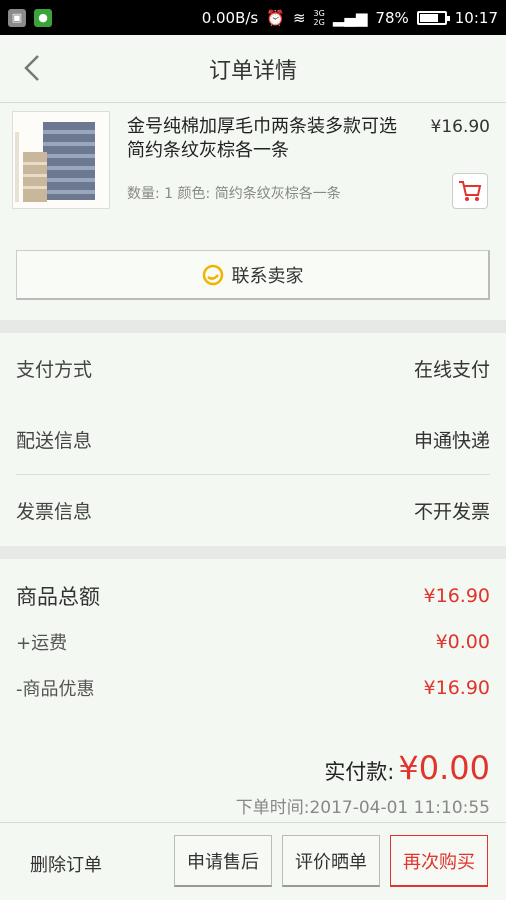 The width and height of the screenshot is (506, 900). Describe the element at coordinates (456, 688) in the screenshot. I see `discount-value: ¥16.90` at that location.